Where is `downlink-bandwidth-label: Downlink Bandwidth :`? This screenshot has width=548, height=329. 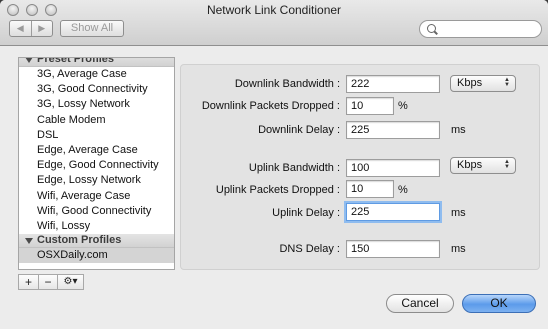 downlink-bandwidth-label: Downlink Bandwidth : is located at coordinates (287, 84).